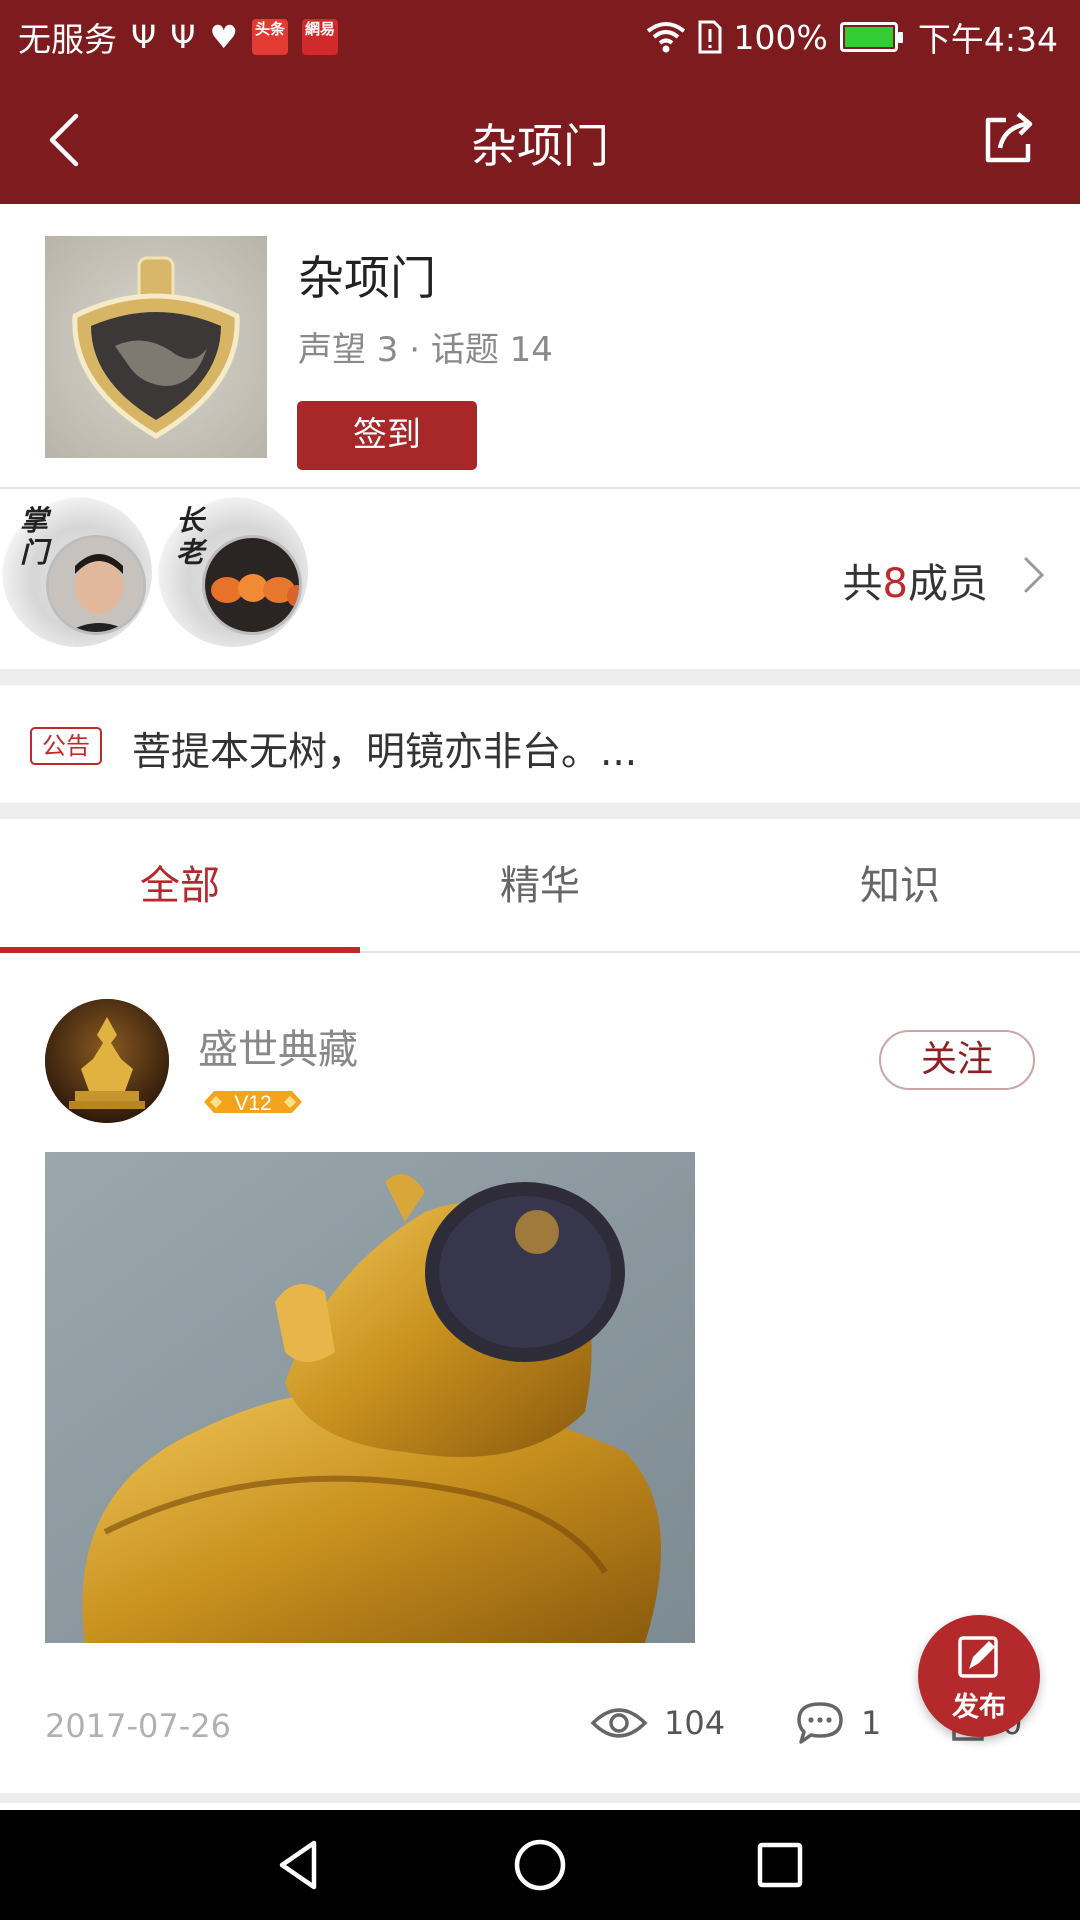 The height and width of the screenshot is (1920, 1080). What do you see at coordinates (270, 37) in the screenshot?
I see `toutiao-notification-icon: 头条` at bounding box center [270, 37].